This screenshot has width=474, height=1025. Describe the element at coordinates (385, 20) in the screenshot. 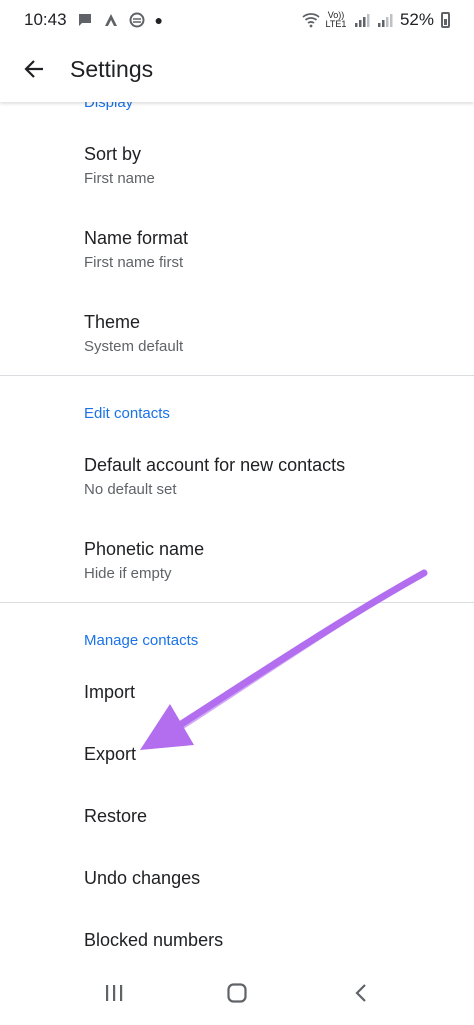

I see `signal-2-icon` at that location.